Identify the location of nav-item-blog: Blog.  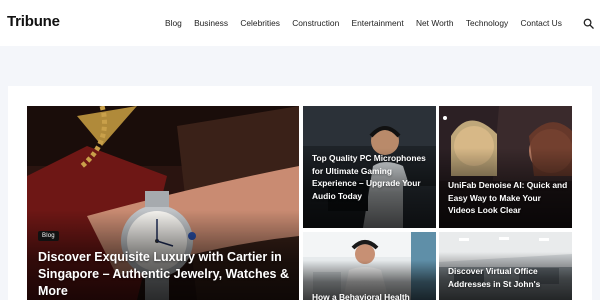
(173, 23).